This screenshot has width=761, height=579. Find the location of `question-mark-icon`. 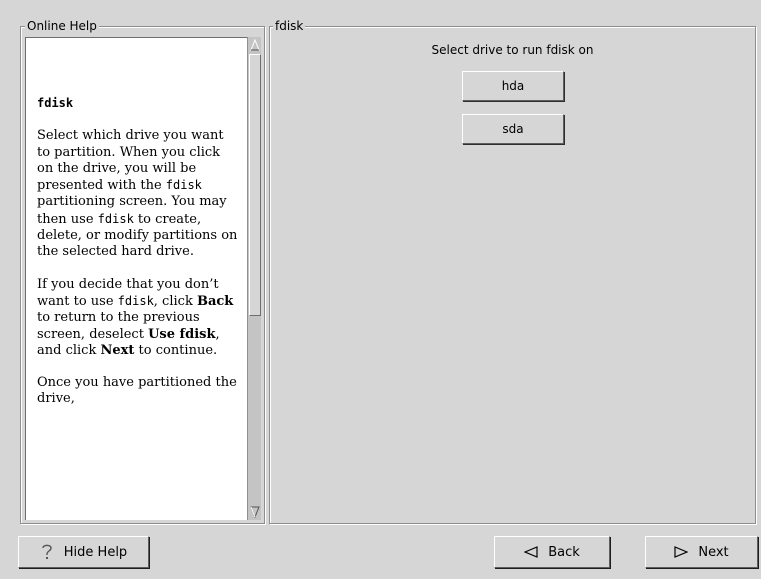

question-mark-icon is located at coordinates (47, 552).